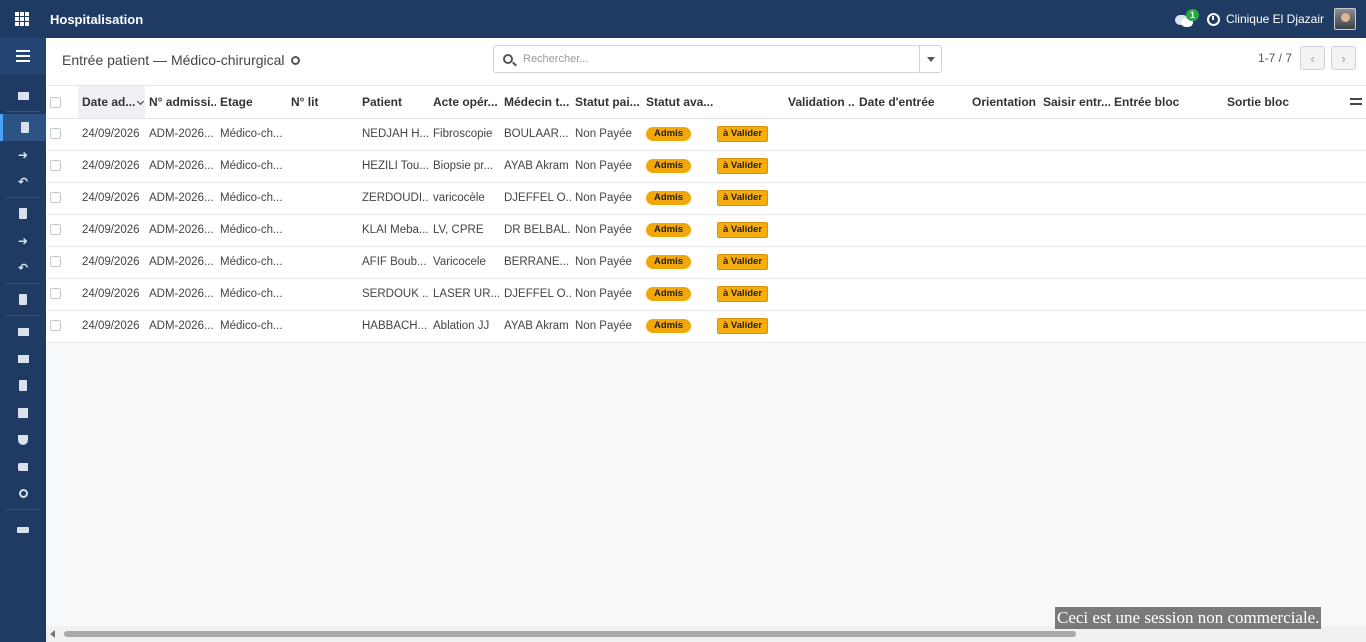  Describe the element at coordinates (1186, 19) in the screenshot. I see `messages-icon: 1` at that location.